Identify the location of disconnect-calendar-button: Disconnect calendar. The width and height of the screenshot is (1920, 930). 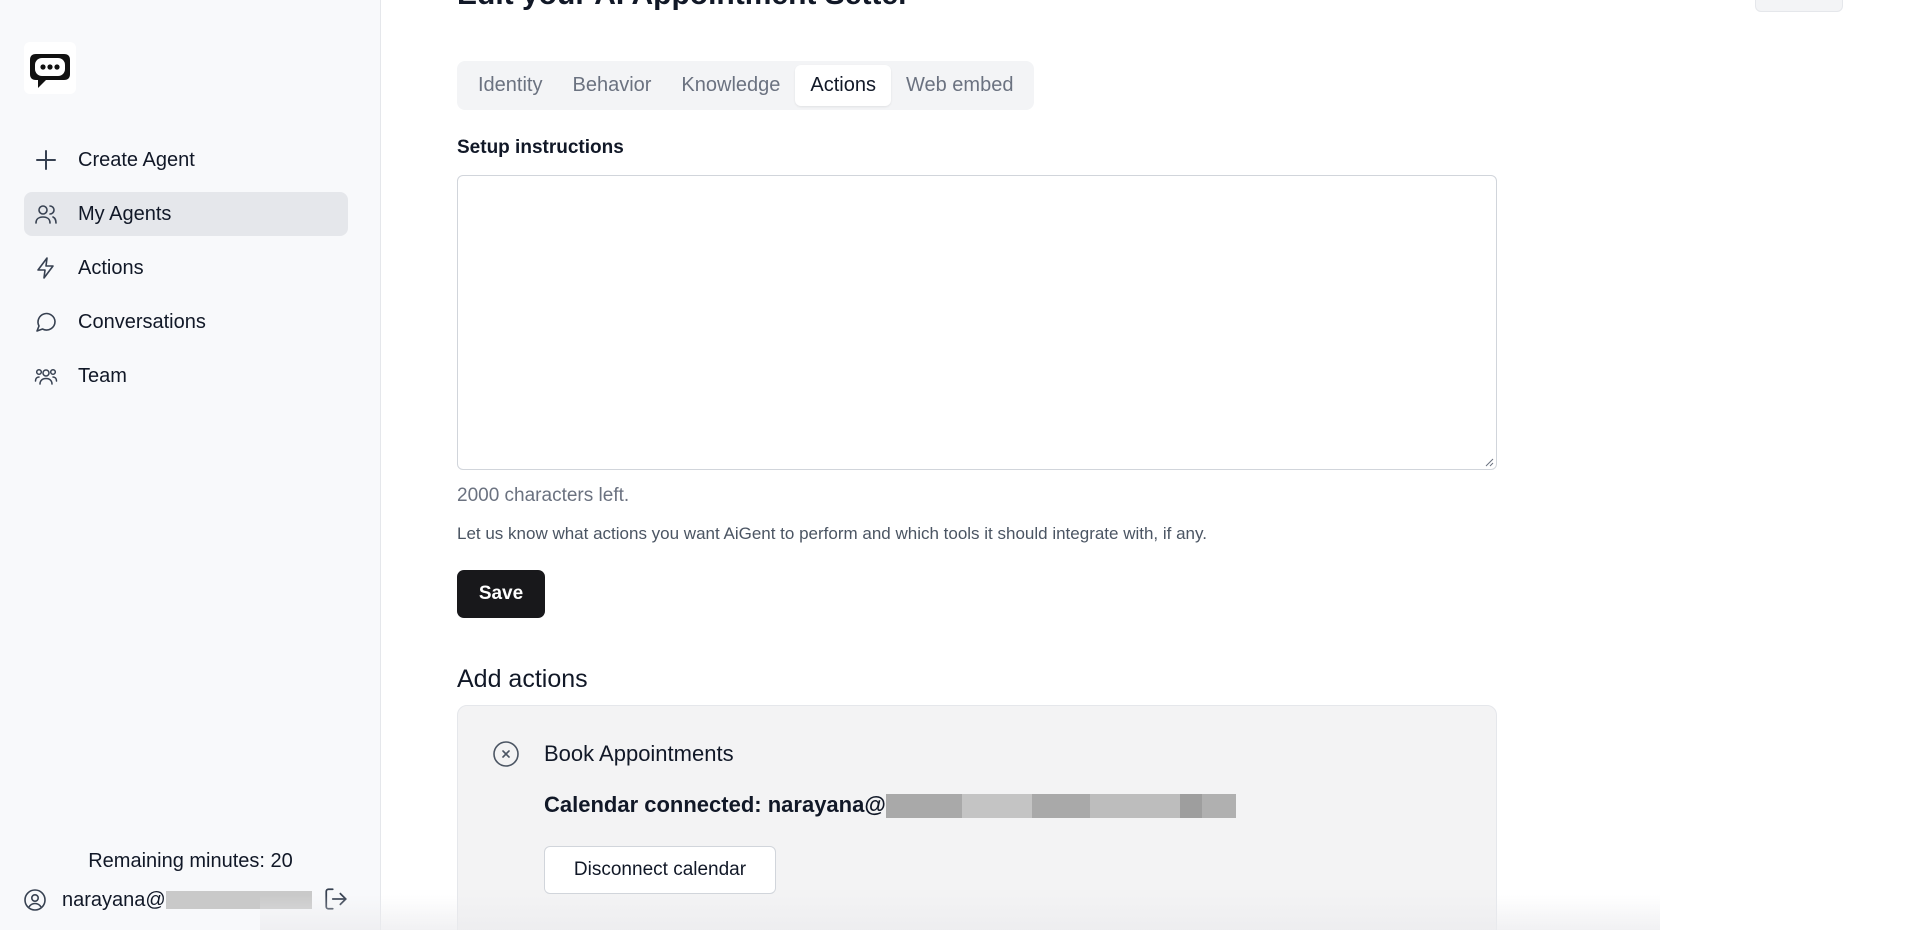
(660, 870).